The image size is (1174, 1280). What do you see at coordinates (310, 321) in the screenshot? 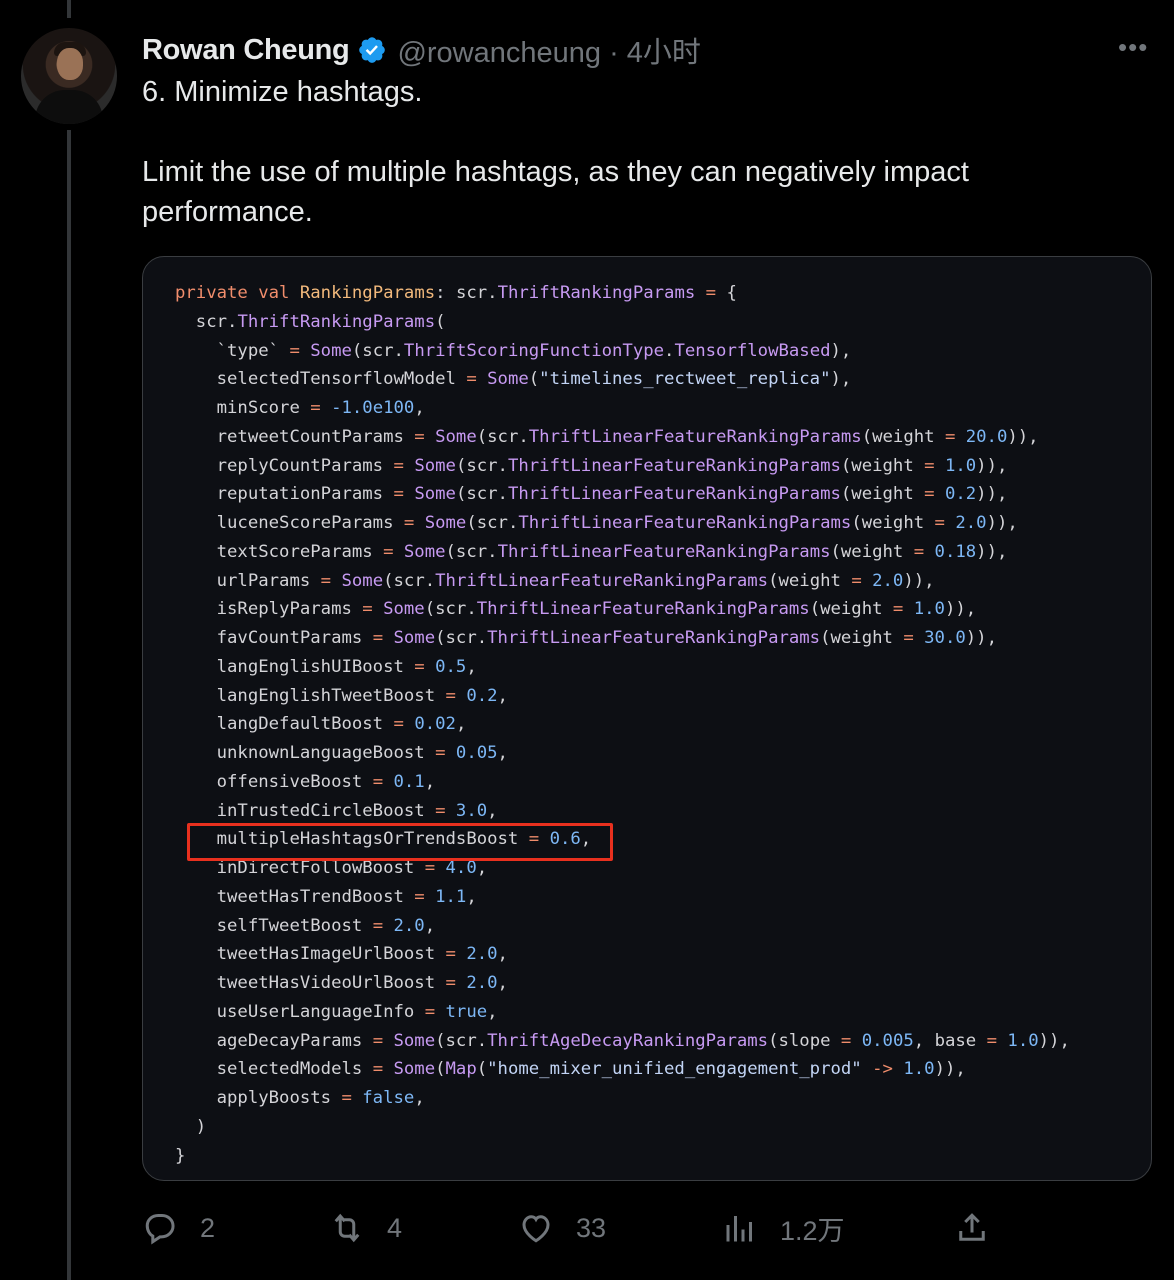
I see `code-line: scr.ThriftRankingParams(` at bounding box center [310, 321].